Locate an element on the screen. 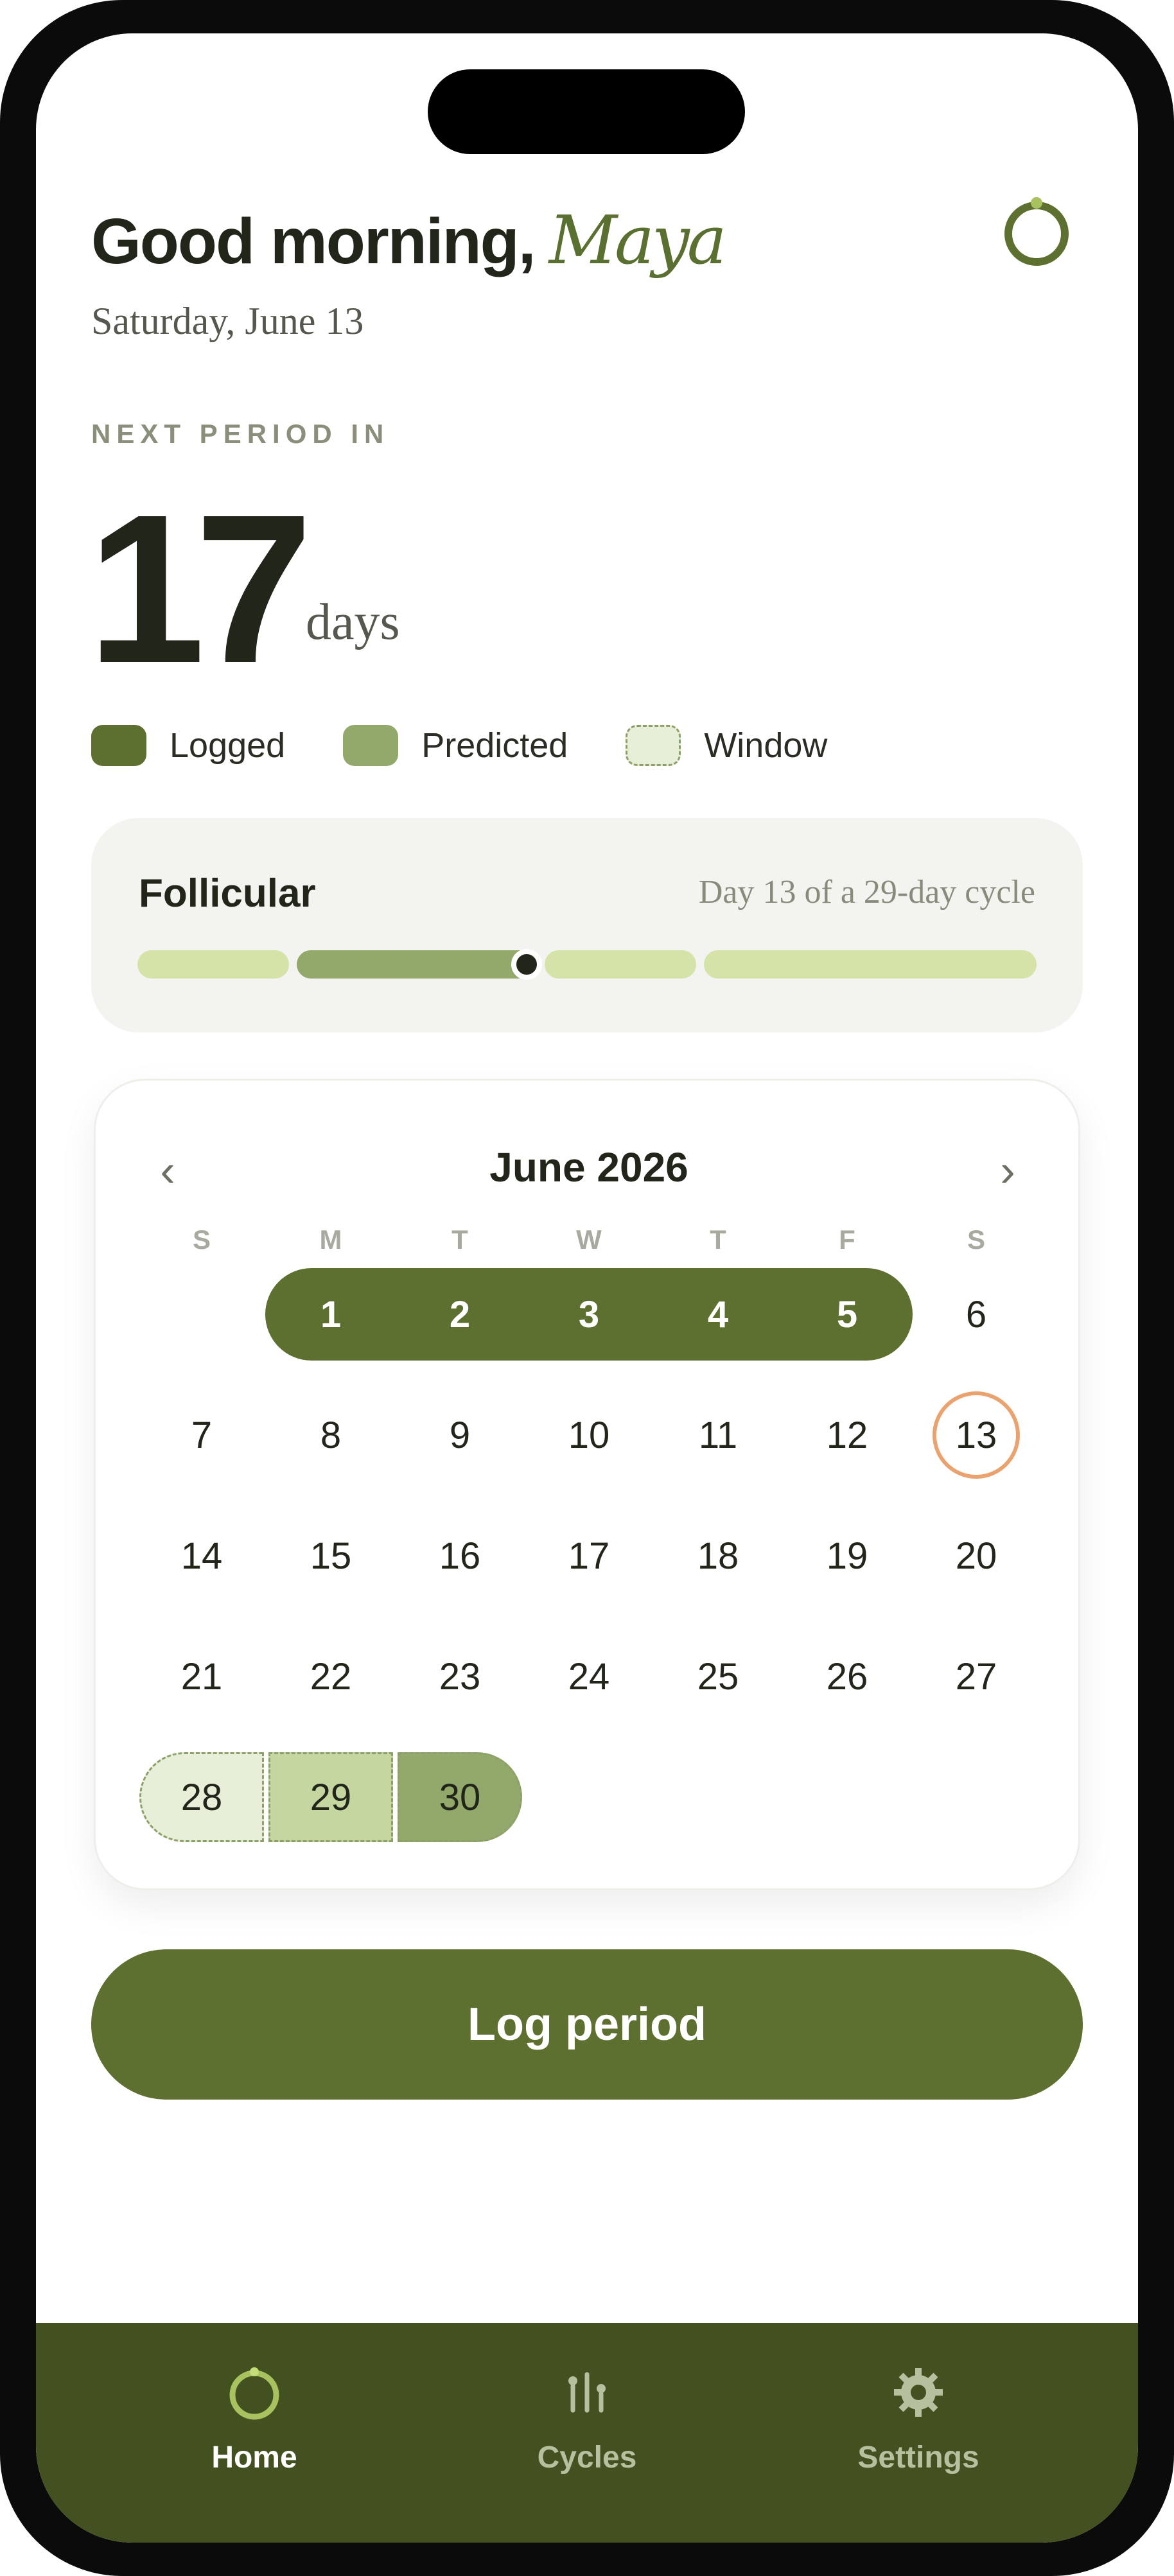  calendar-legend: Logged Predicted Window is located at coordinates (488, 745).